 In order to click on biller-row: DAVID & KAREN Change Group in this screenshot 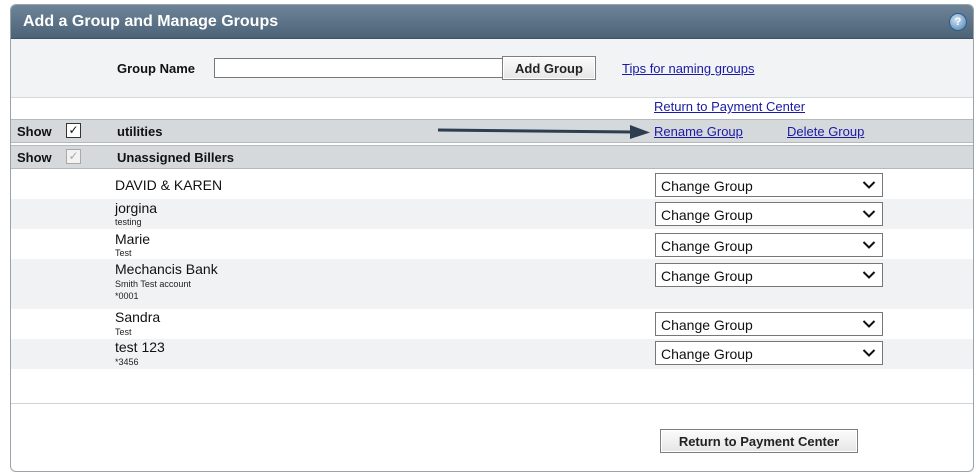, I will do `click(492, 185)`.